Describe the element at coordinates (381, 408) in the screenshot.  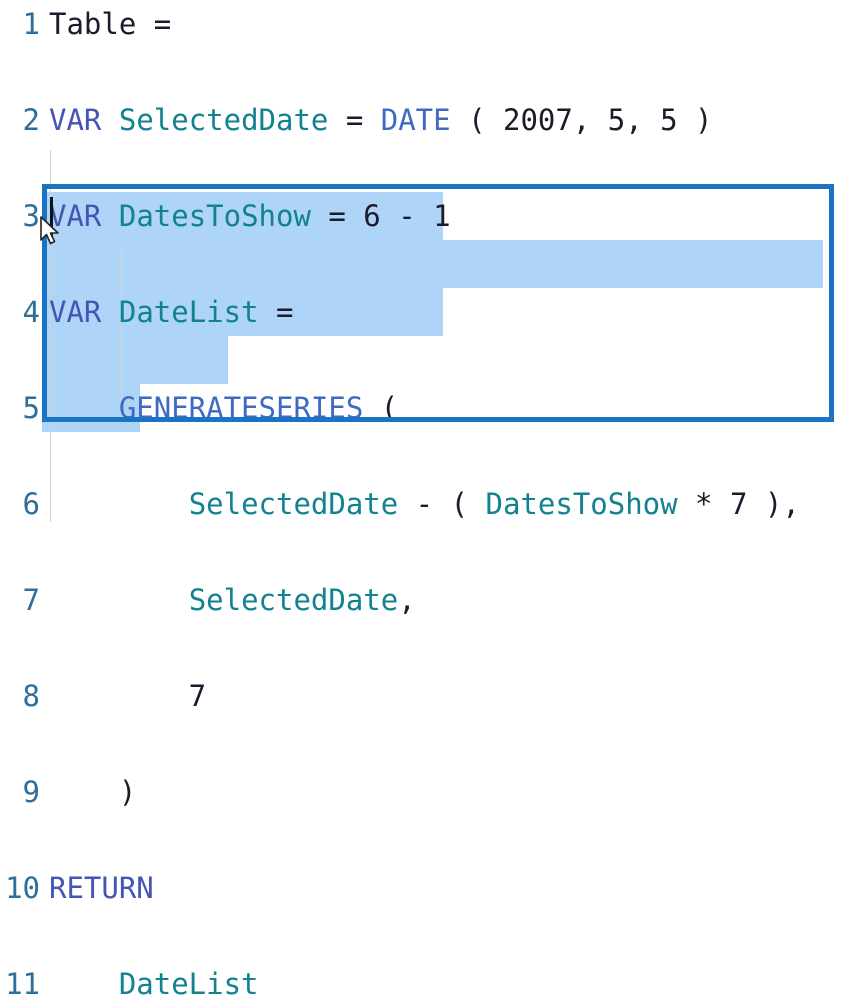
I see `token-plain: (` at that location.